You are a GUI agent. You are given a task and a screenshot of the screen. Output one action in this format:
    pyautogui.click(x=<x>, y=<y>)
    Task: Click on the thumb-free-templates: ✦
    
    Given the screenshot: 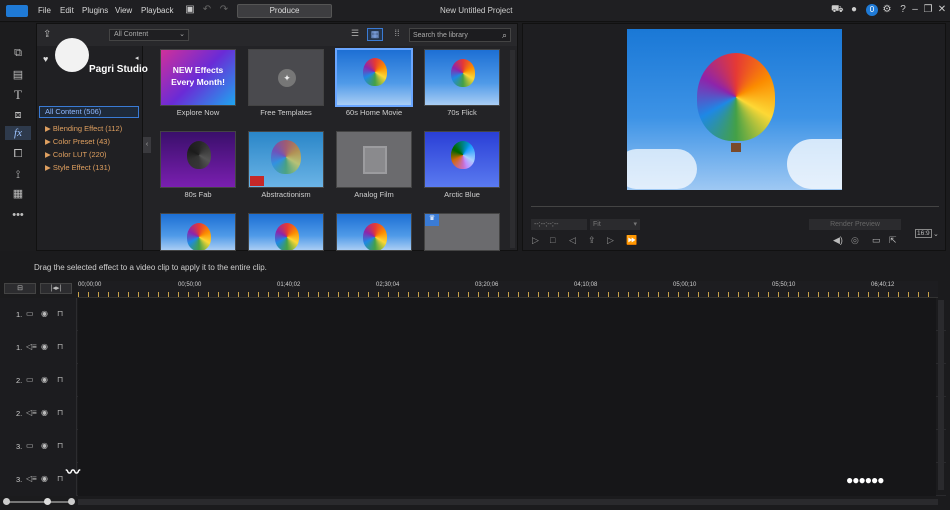 What is the action you would take?
    pyautogui.click(x=286, y=77)
    